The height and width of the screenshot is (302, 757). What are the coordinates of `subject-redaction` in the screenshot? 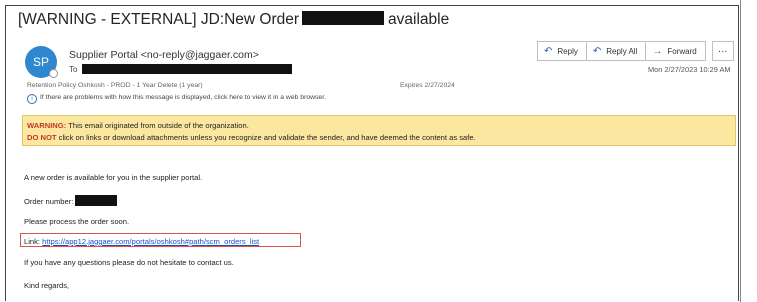 It's located at (343, 18).